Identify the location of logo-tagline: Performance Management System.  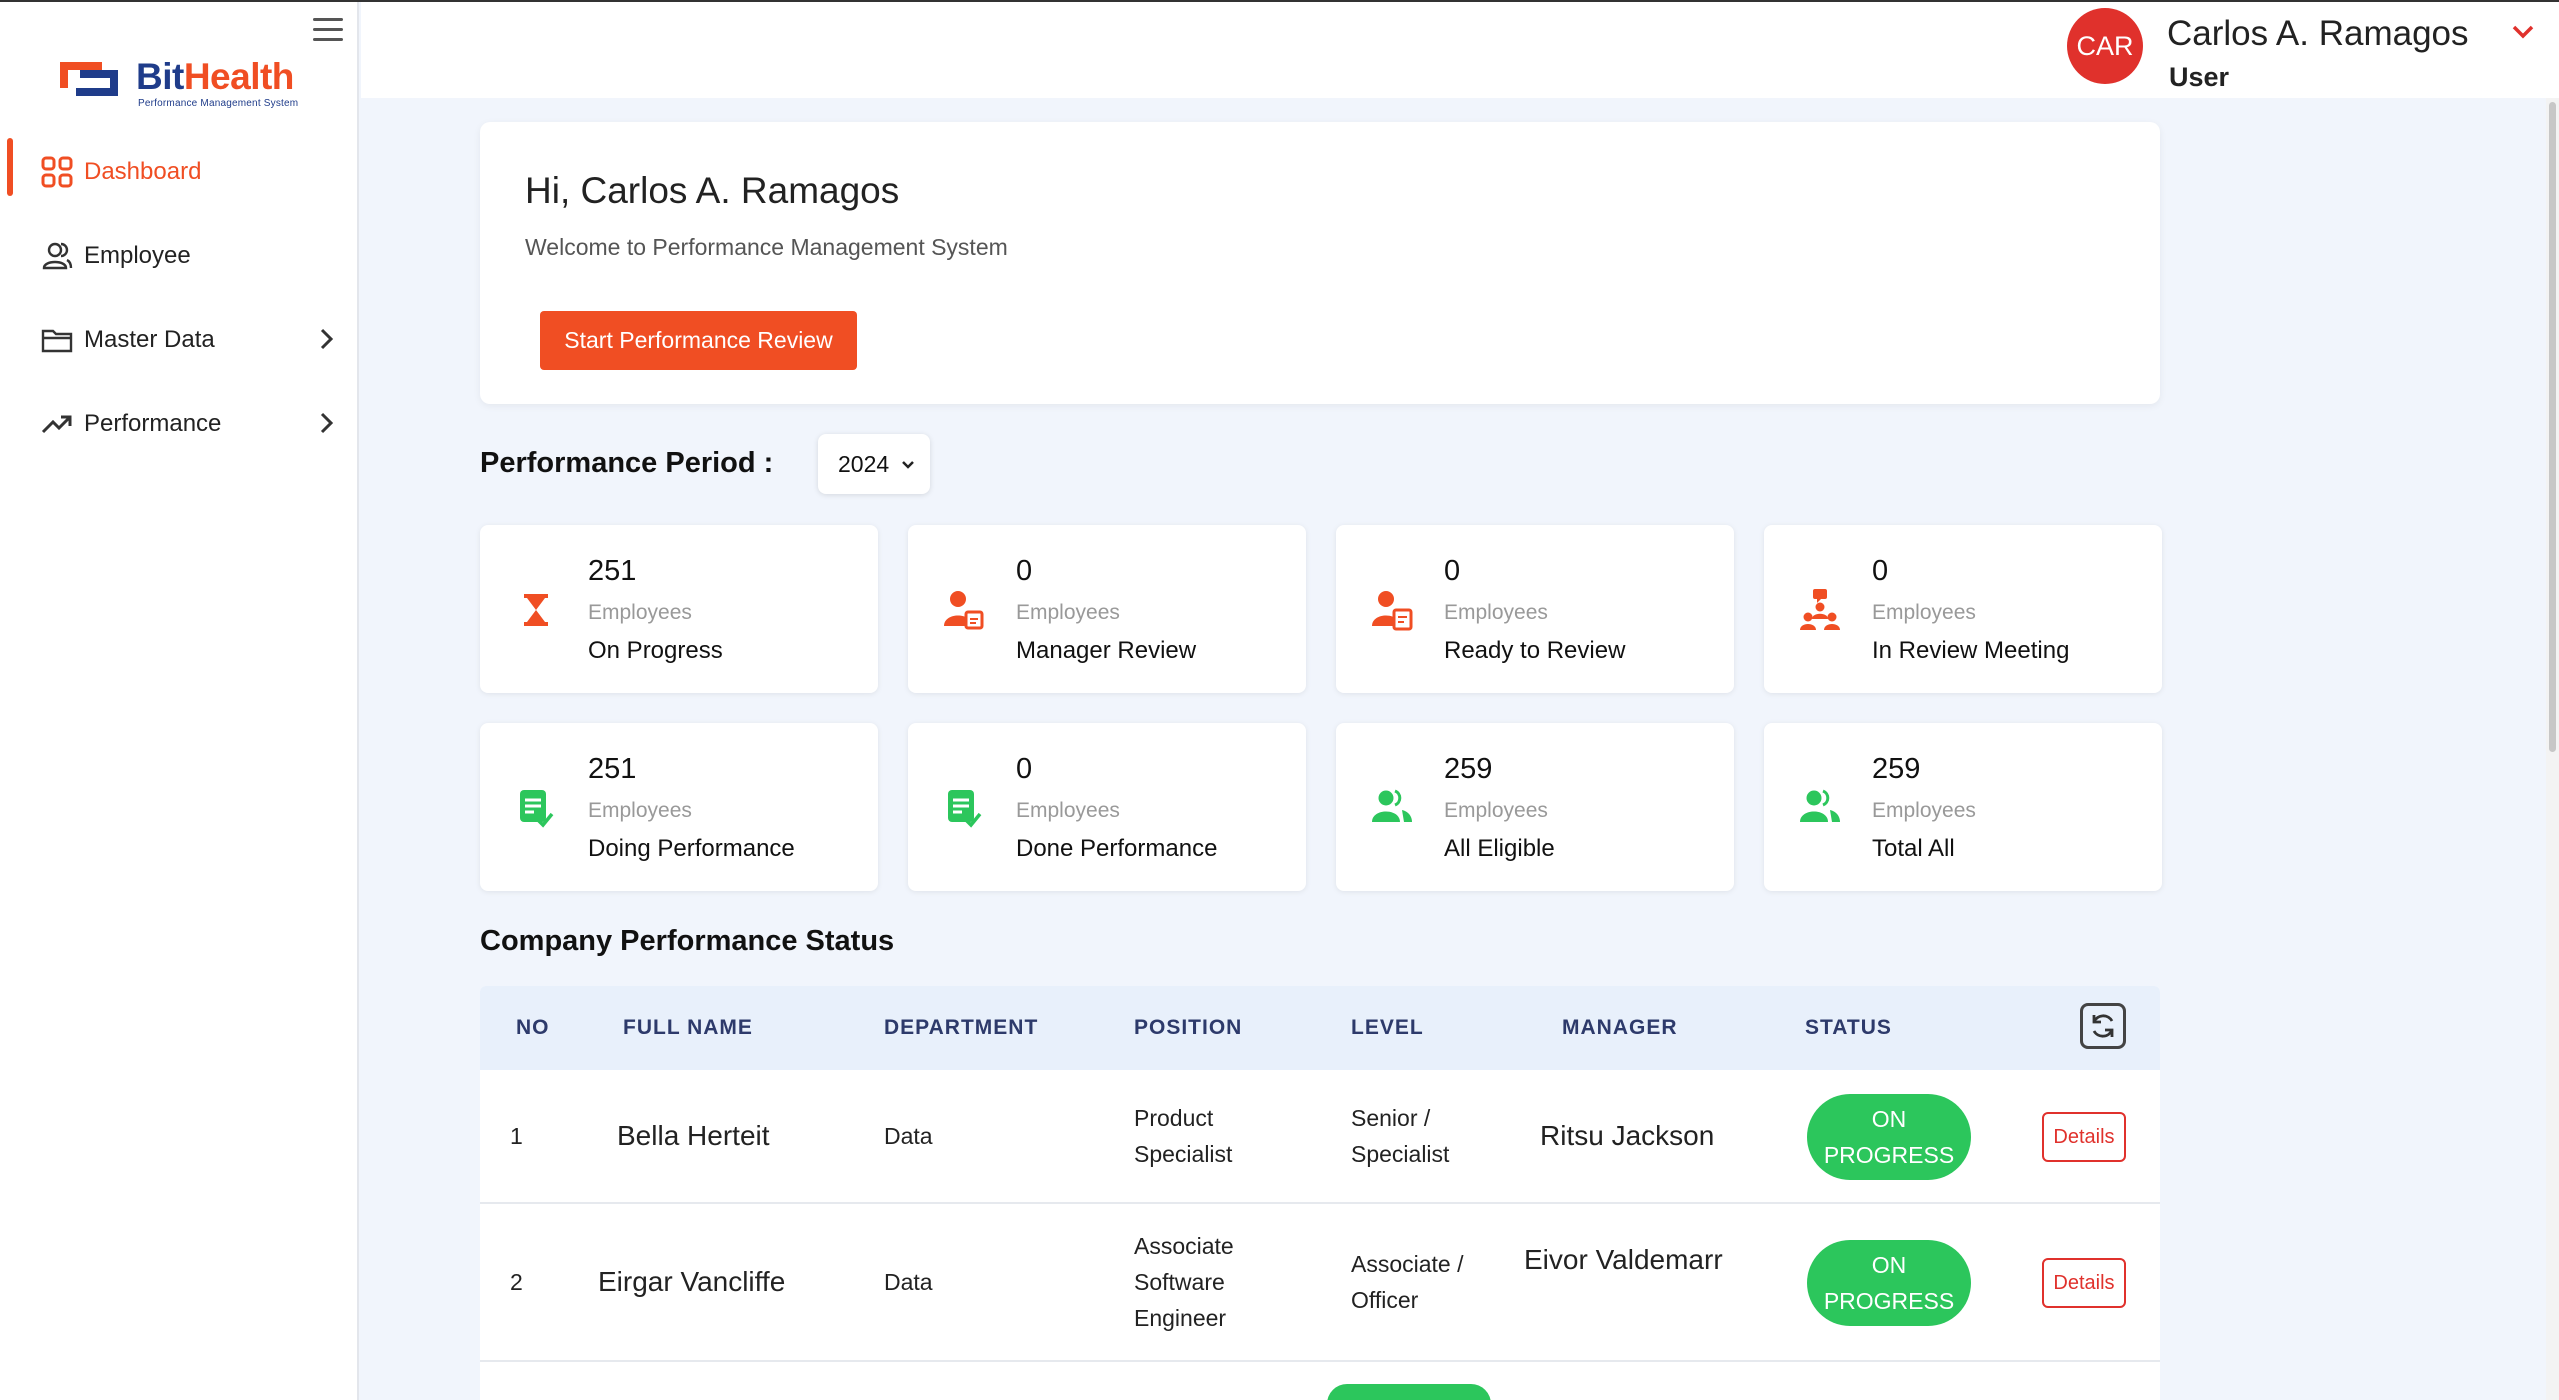
(218, 103).